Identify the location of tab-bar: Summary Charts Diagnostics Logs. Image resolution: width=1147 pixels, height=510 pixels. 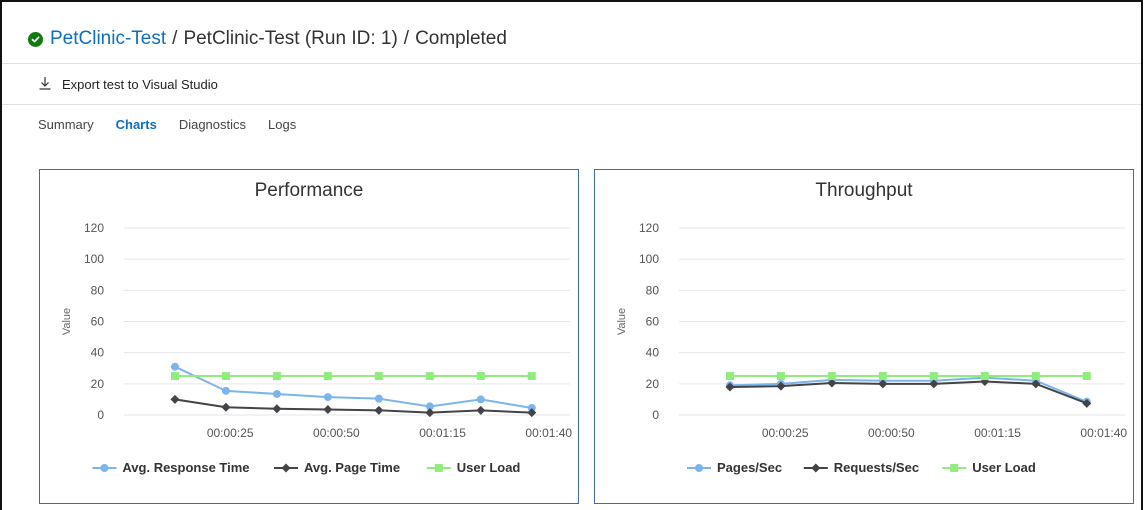
(178, 124).